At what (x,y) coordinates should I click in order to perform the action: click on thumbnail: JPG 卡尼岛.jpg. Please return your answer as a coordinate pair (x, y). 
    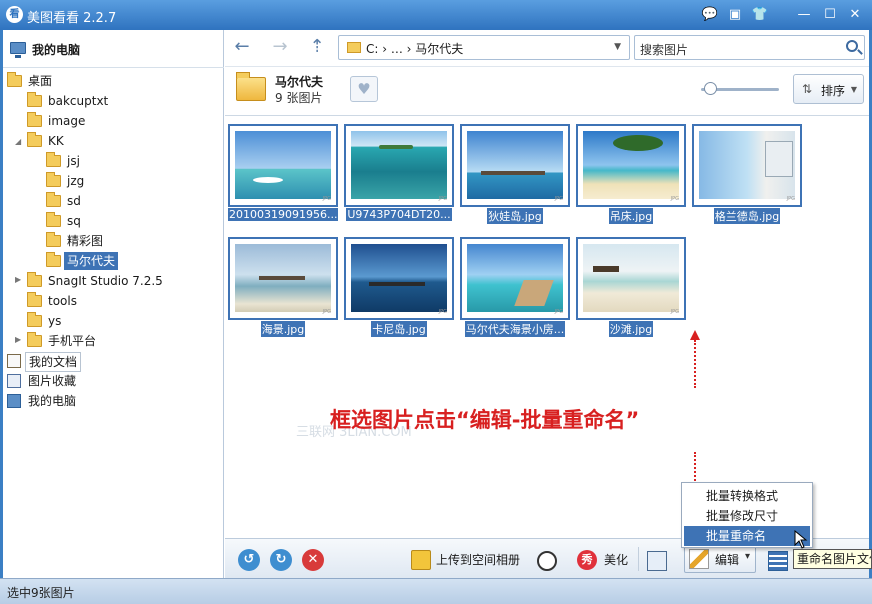
    Looking at the image, I should click on (399, 287).